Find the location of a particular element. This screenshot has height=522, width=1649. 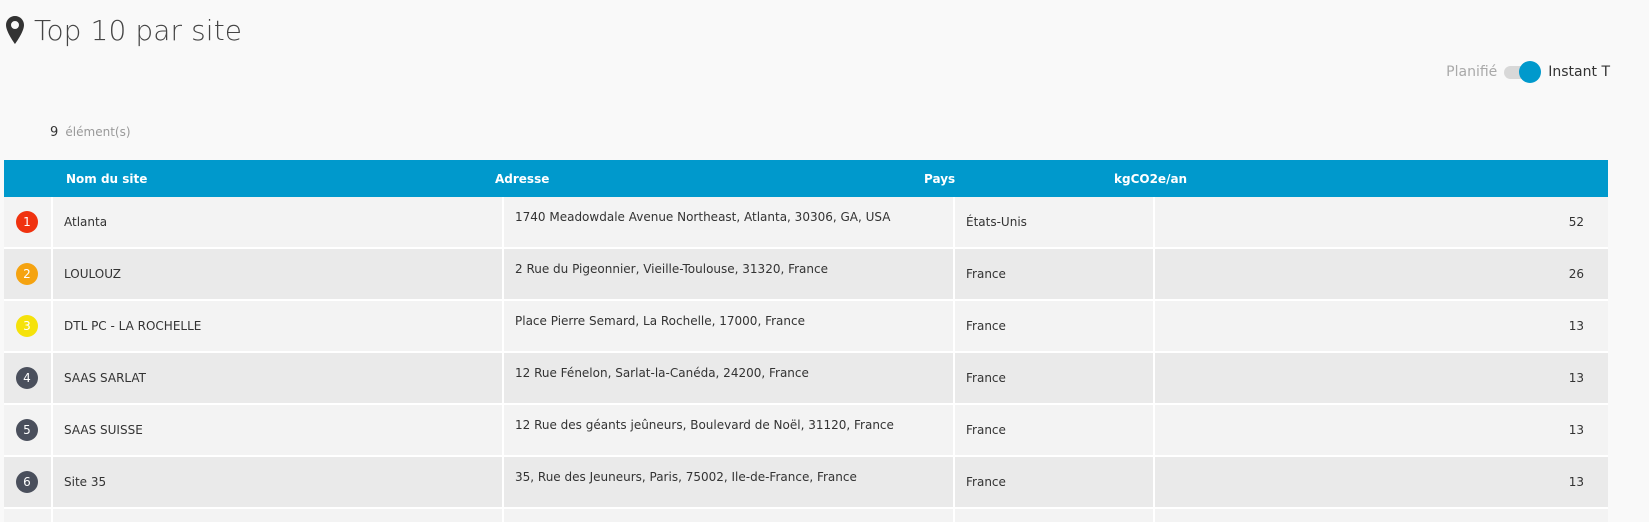

site-name: DTL PC - LA ROCHELLE is located at coordinates (133, 326).